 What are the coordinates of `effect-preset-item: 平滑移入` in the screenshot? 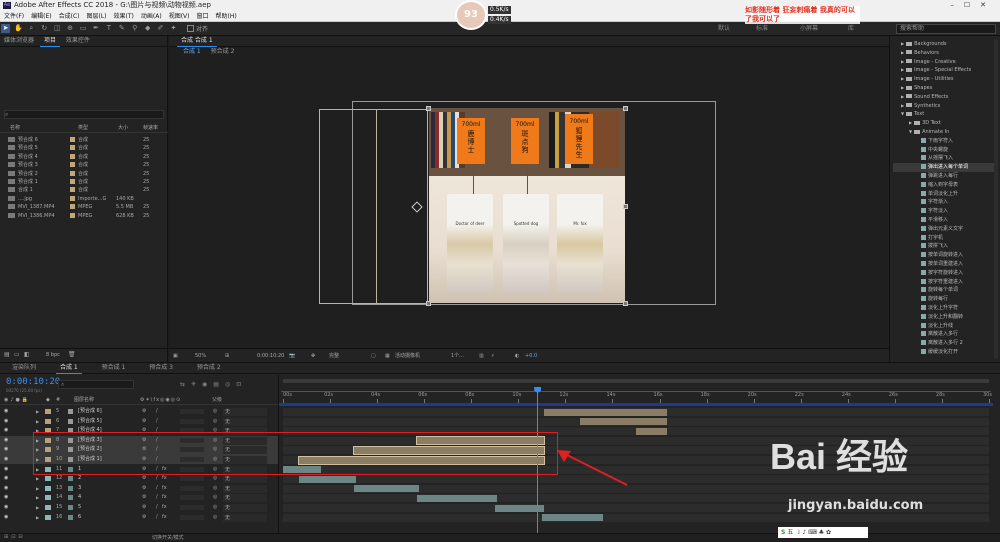 It's located at (920, 220).